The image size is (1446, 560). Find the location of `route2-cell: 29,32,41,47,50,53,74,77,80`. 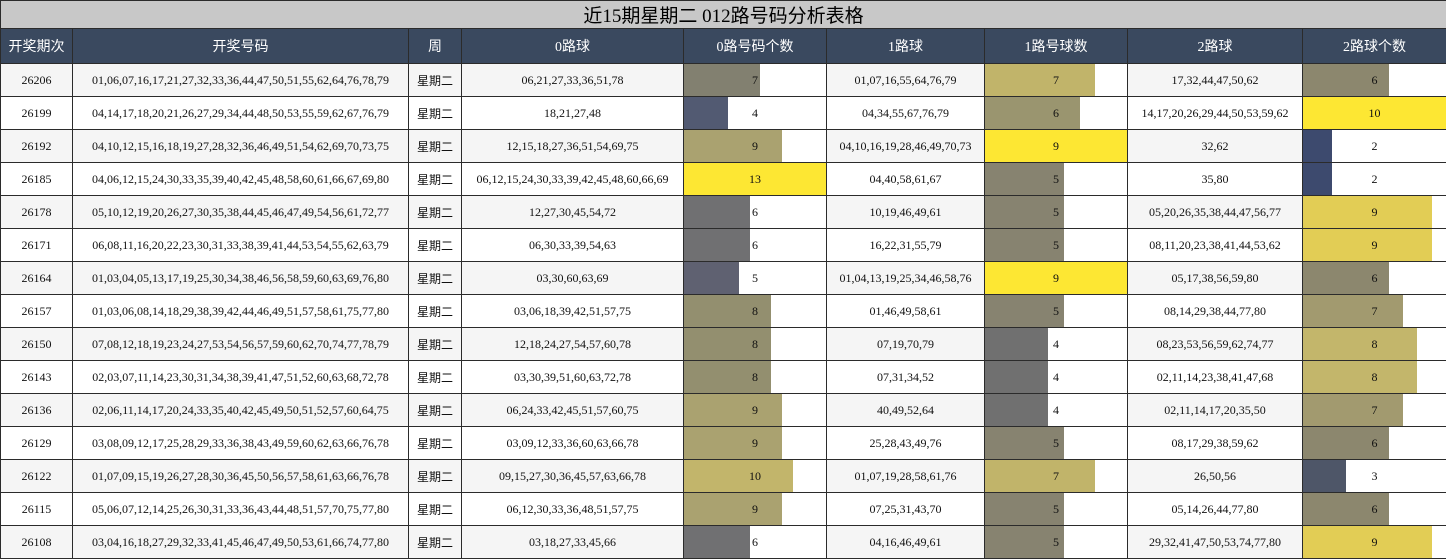

route2-cell: 29,32,41,47,50,53,74,77,80 is located at coordinates (1215, 542).